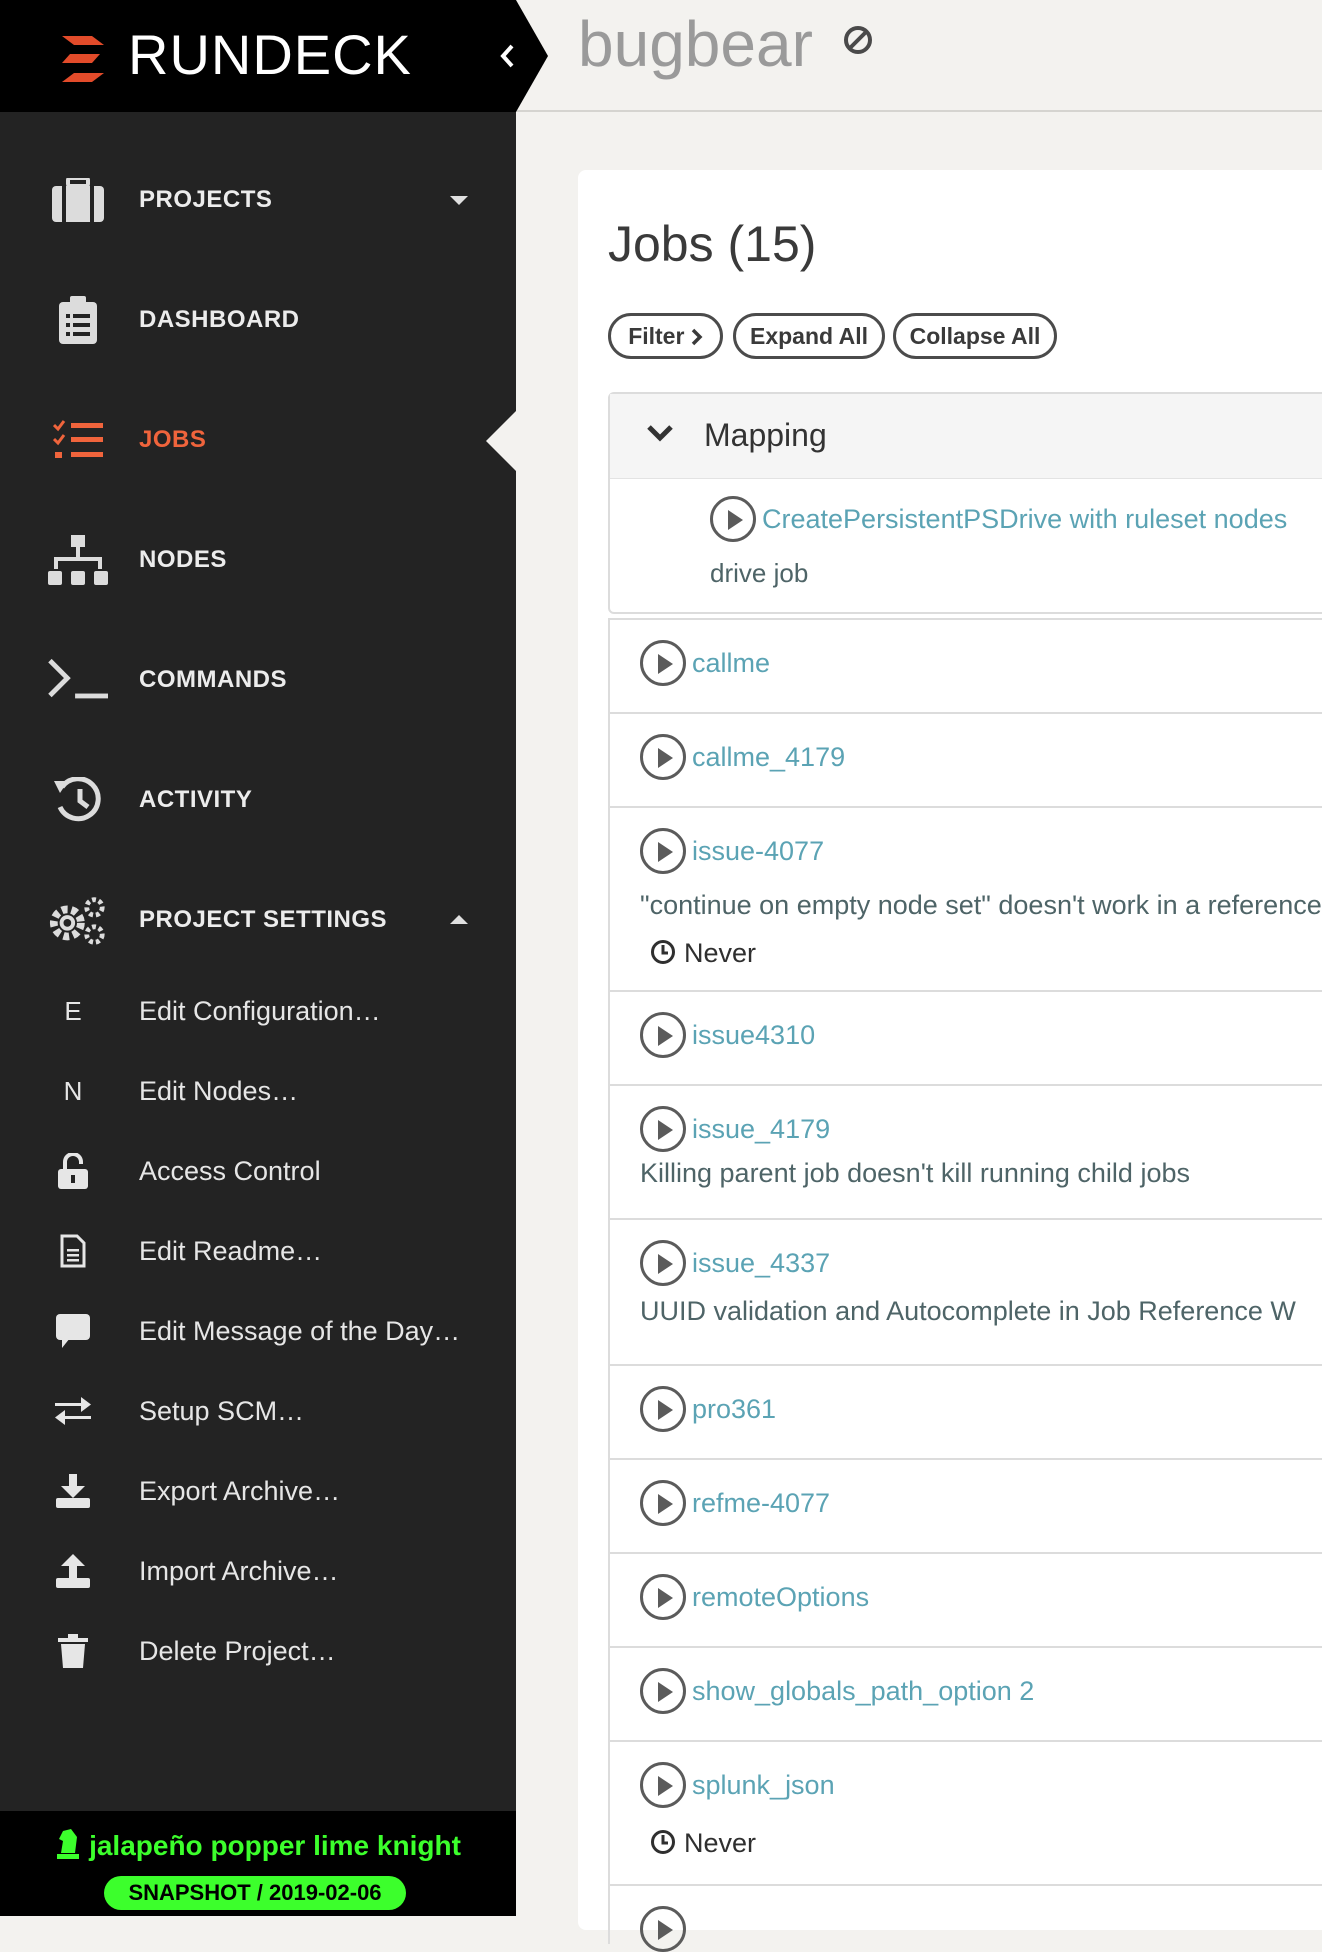  Describe the element at coordinates (697, 337) in the screenshot. I see `chevron-right-icon` at that location.